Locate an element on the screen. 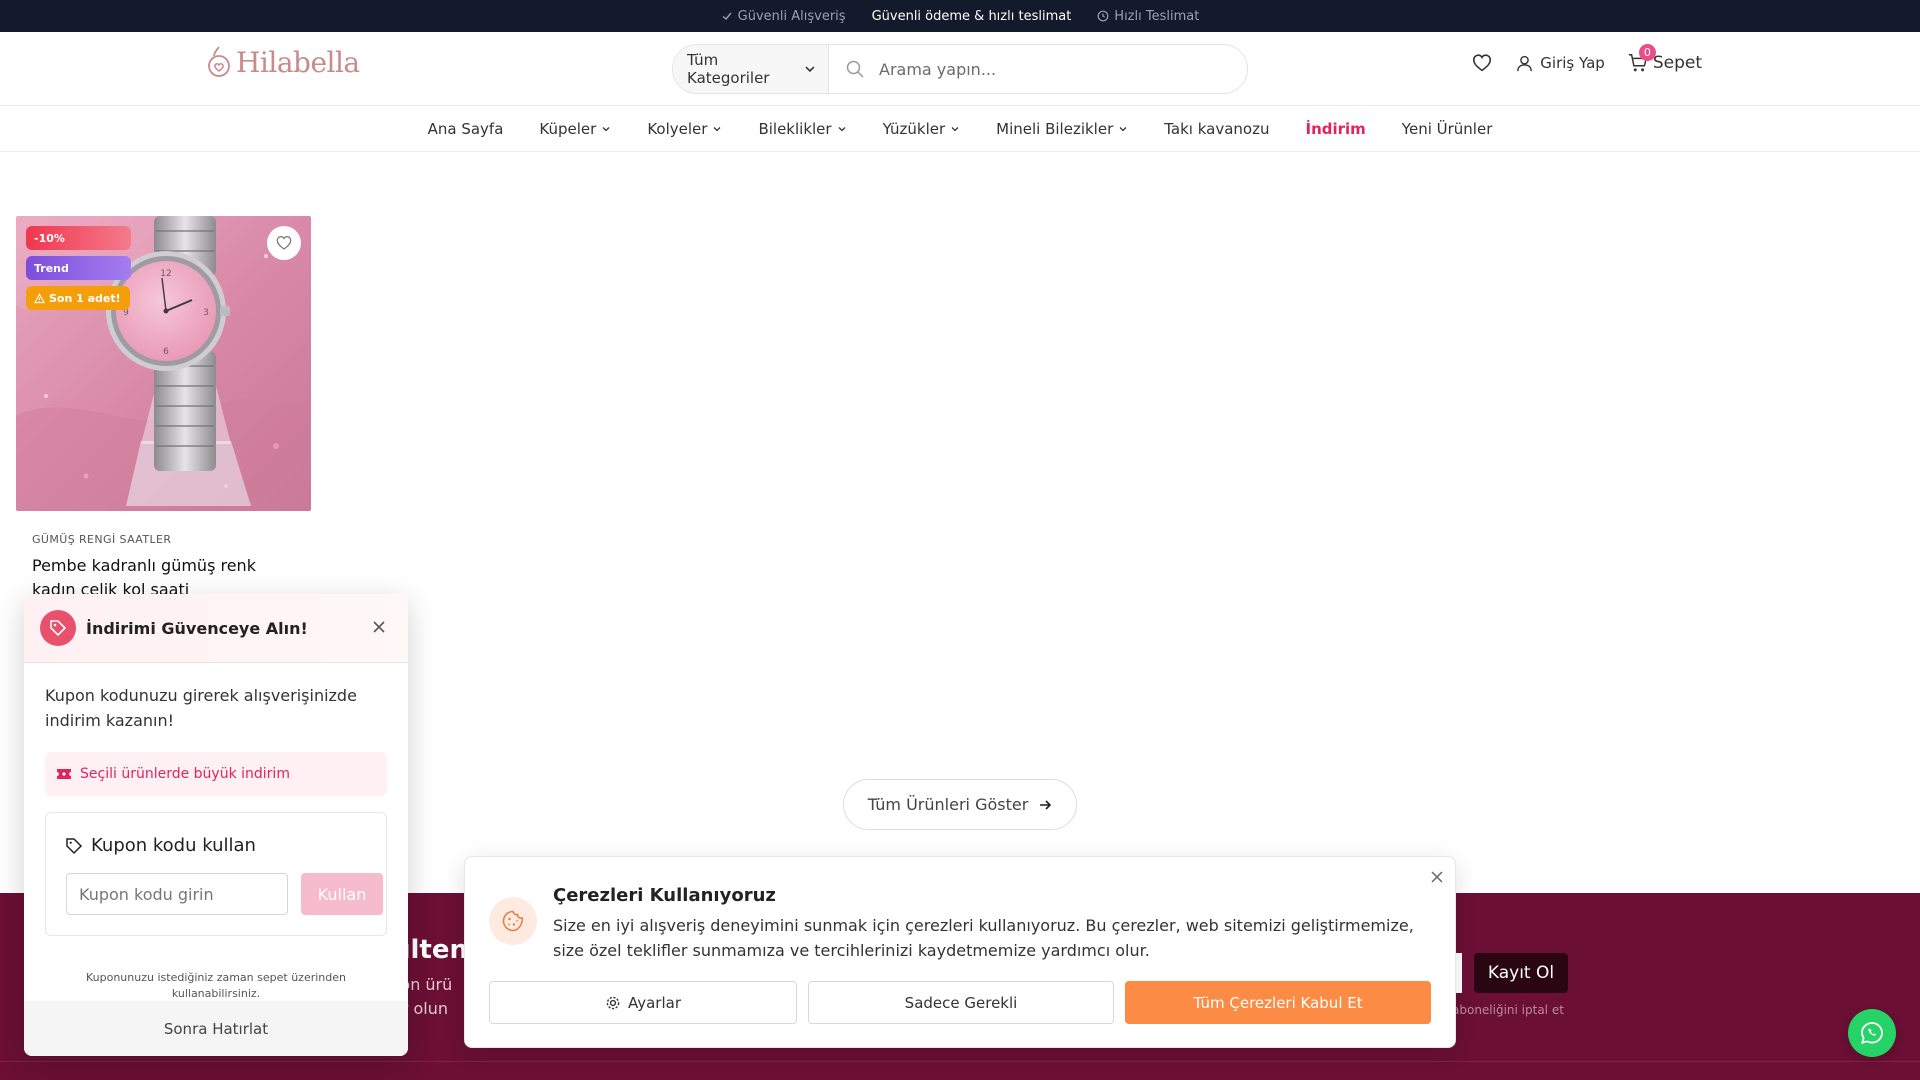 The width and height of the screenshot is (1920, 1080). product-badges: -10% Trend Son 1 adet! is located at coordinates (78, 268).